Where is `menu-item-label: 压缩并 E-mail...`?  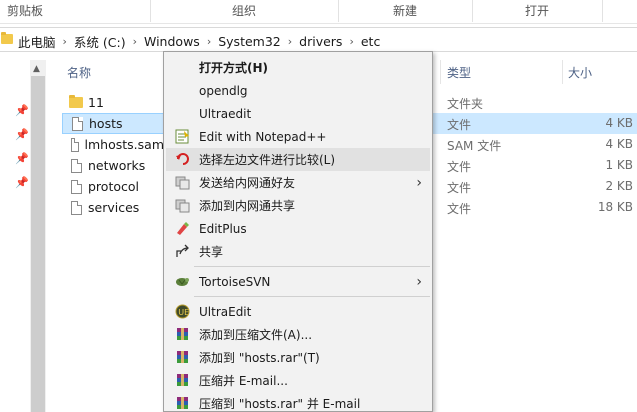
menu-item-label: 压缩并 E-mail... is located at coordinates (243, 381).